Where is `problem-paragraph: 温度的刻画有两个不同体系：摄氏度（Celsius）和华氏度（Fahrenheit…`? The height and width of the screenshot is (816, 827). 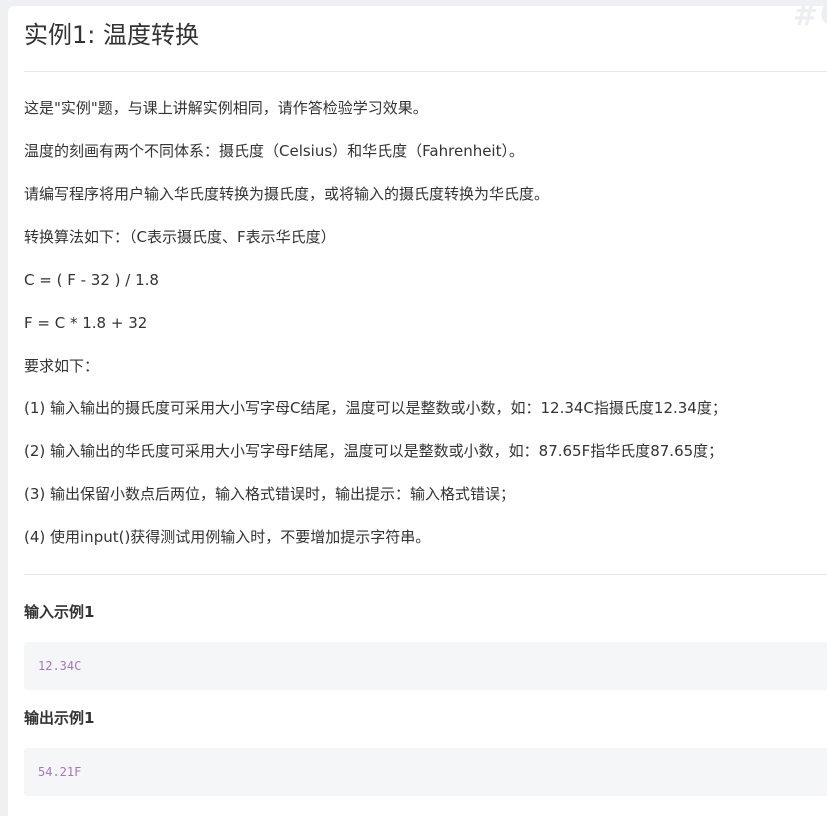
problem-paragraph: 温度的刻画有两个不同体系：摄氏度（Celsius）和华氏度（Fahrenheit… is located at coordinates (274, 151).